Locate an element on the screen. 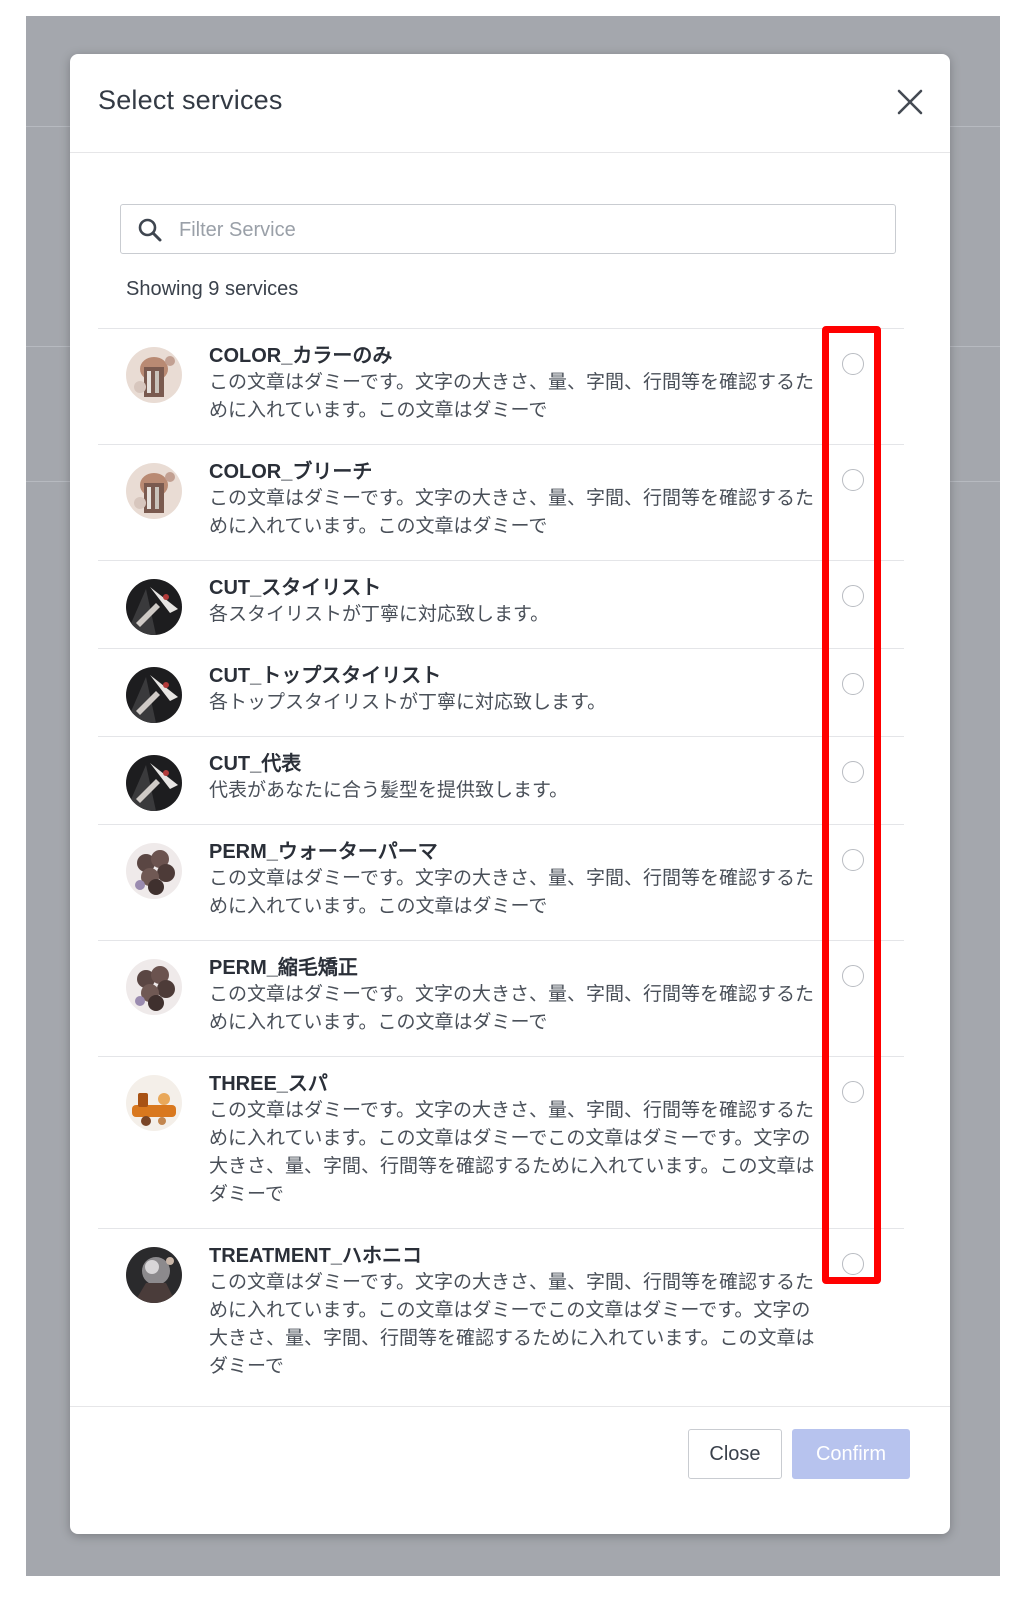 The height and width of the screenshot is (1600, 1021). modal-title: Select services is located at coordinates (190, 100).